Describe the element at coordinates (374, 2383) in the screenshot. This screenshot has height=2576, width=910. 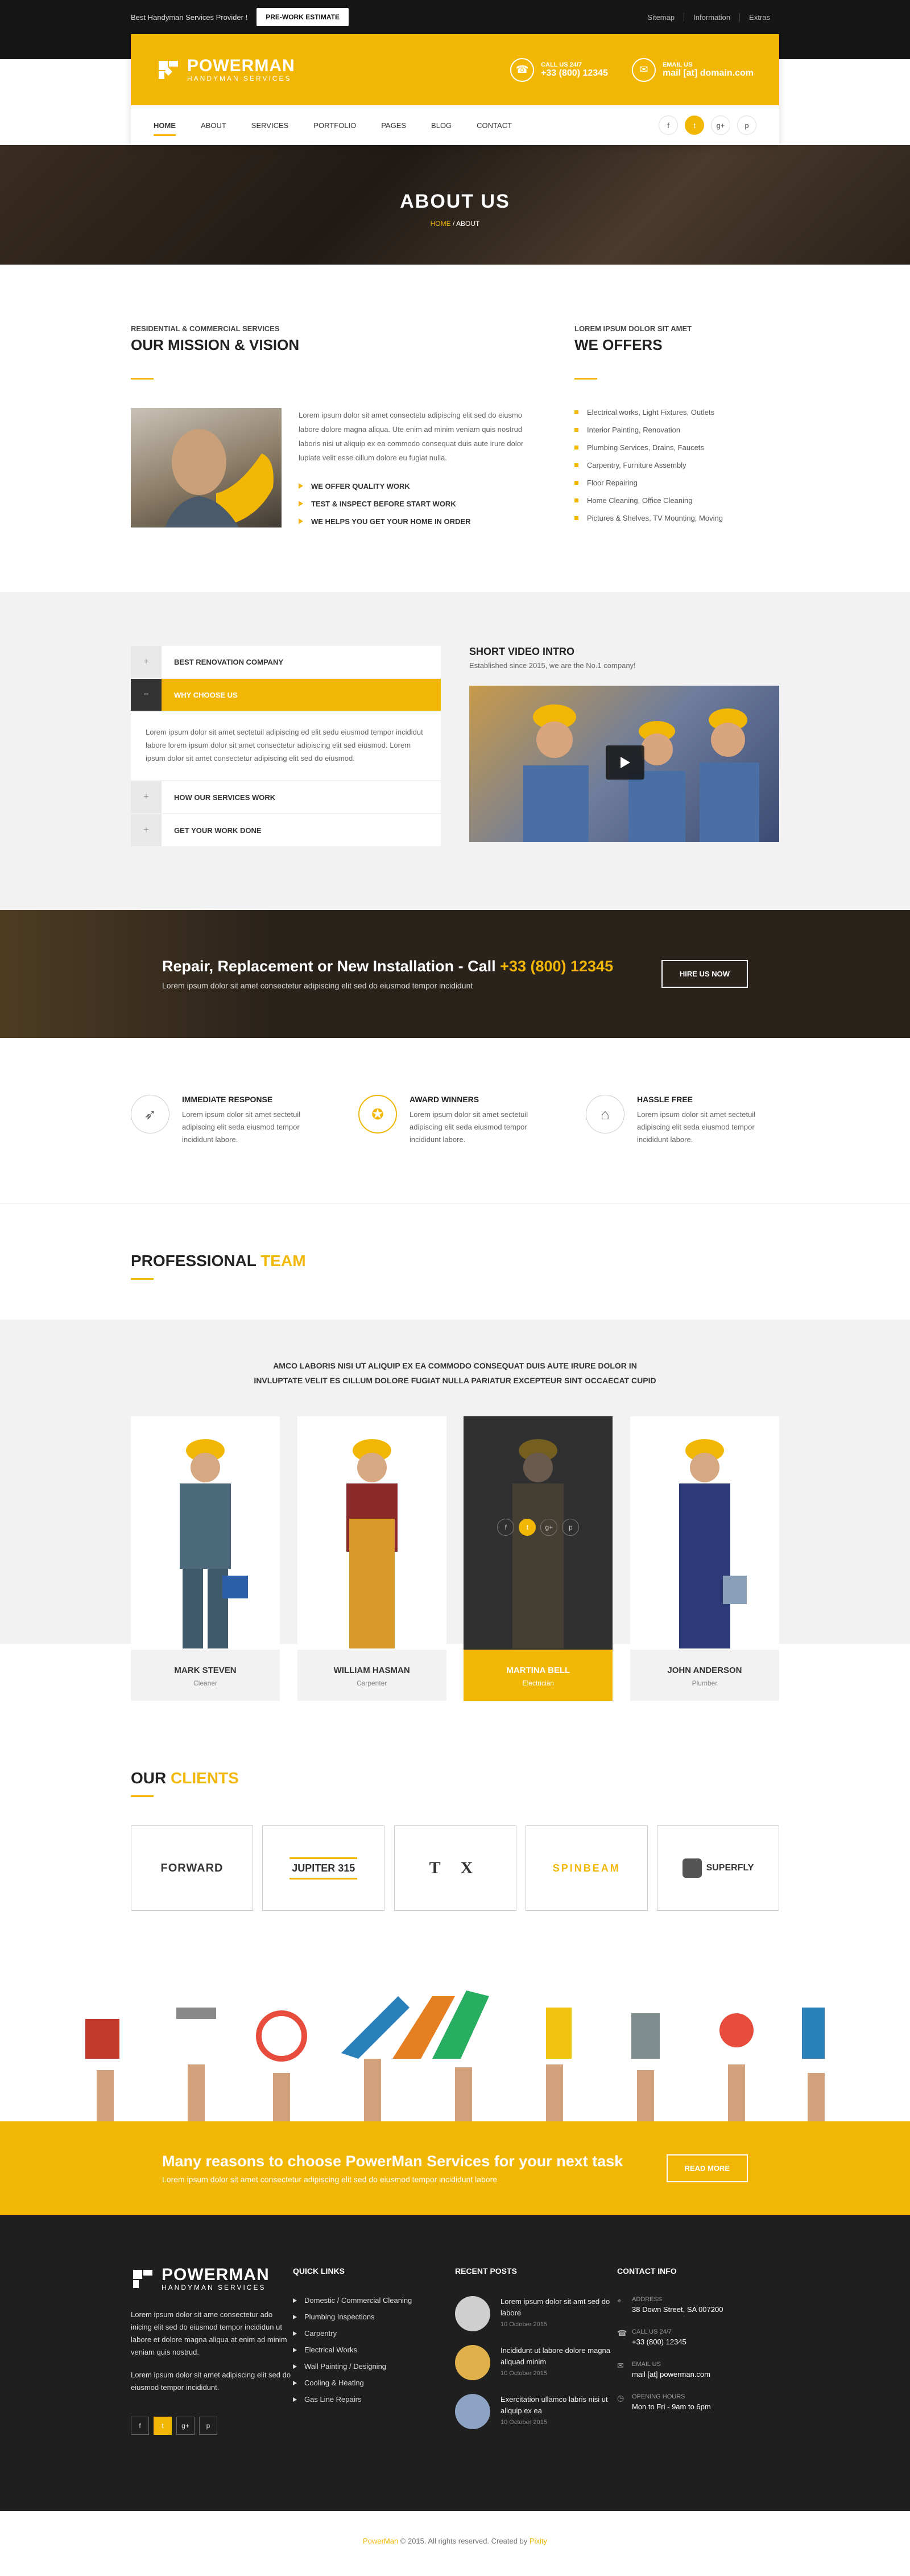
I see `quick-link: Cooling & Heating` at that location.